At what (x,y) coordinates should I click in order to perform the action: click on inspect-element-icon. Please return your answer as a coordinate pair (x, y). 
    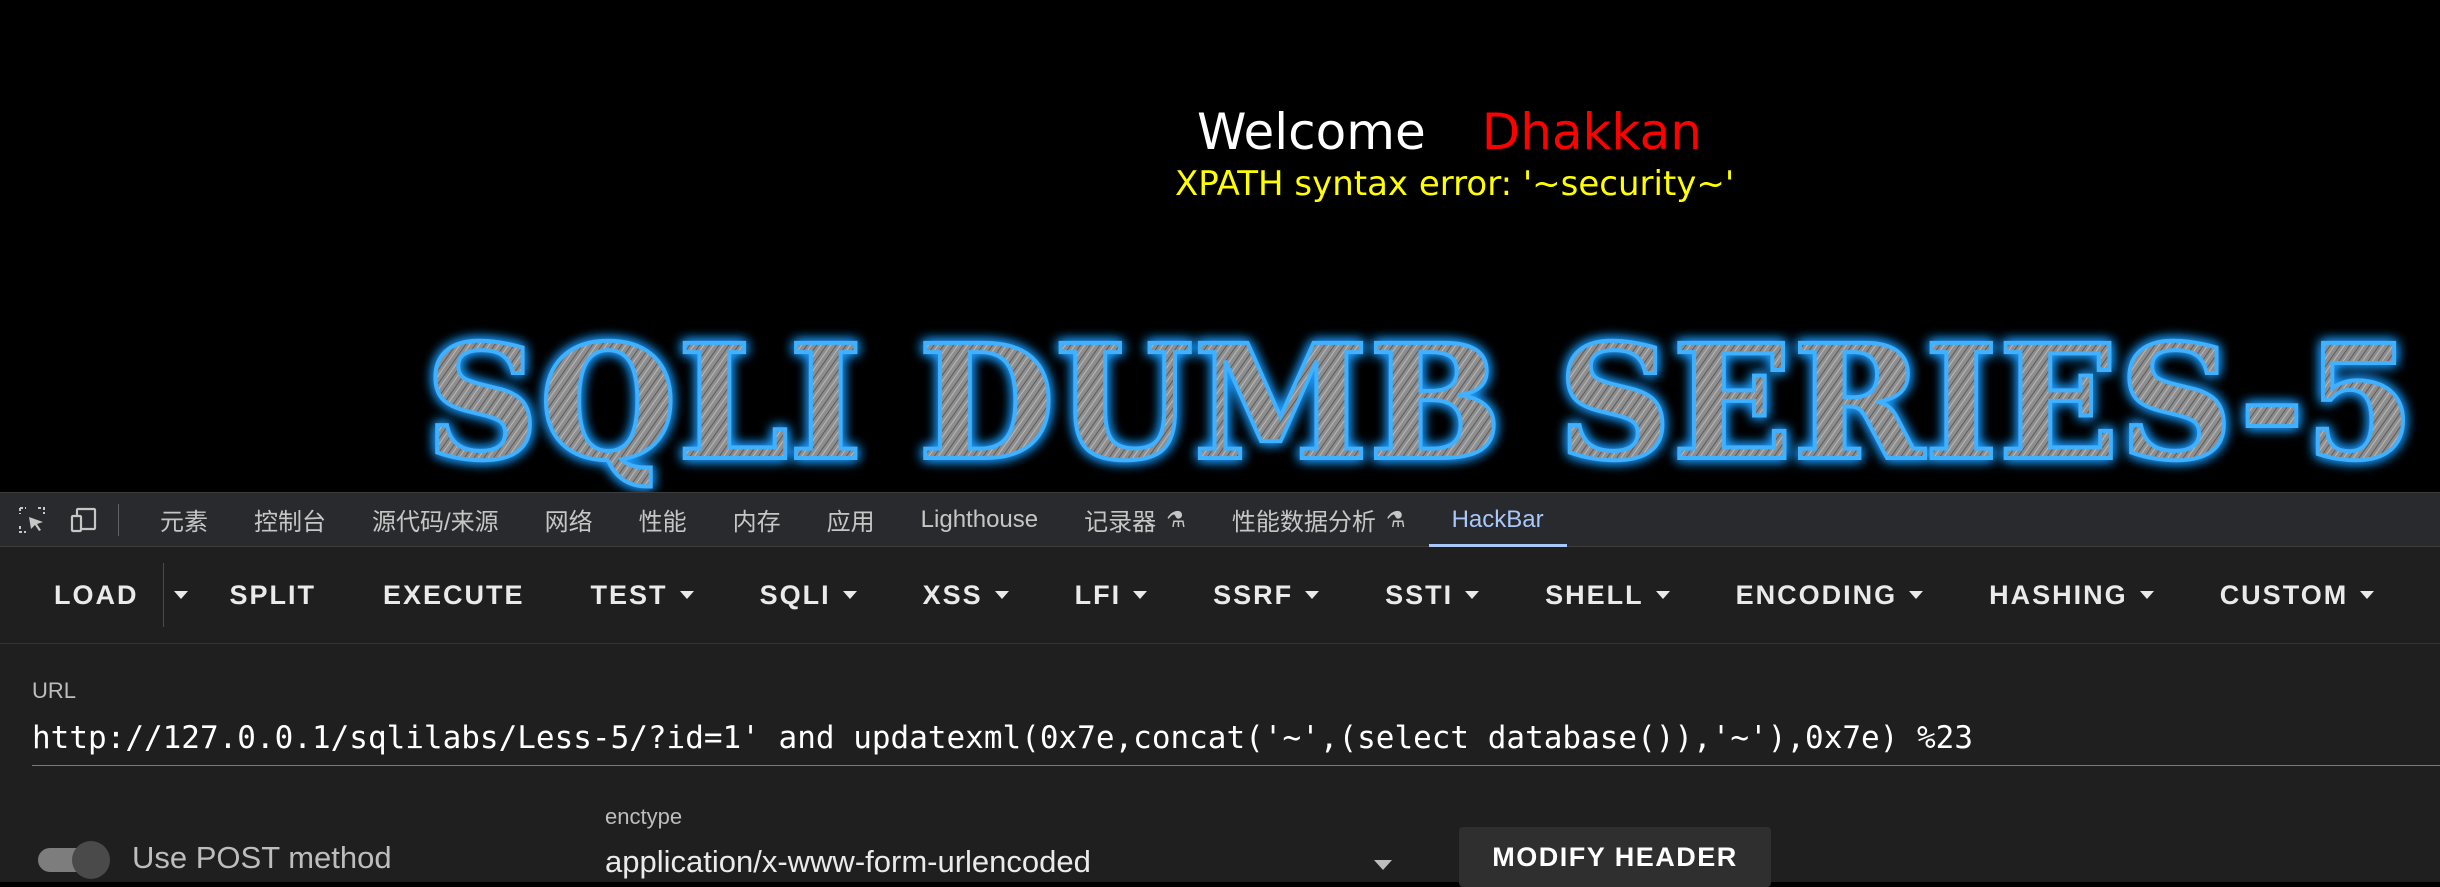
    Looking at the image, I should click on (32, 520).